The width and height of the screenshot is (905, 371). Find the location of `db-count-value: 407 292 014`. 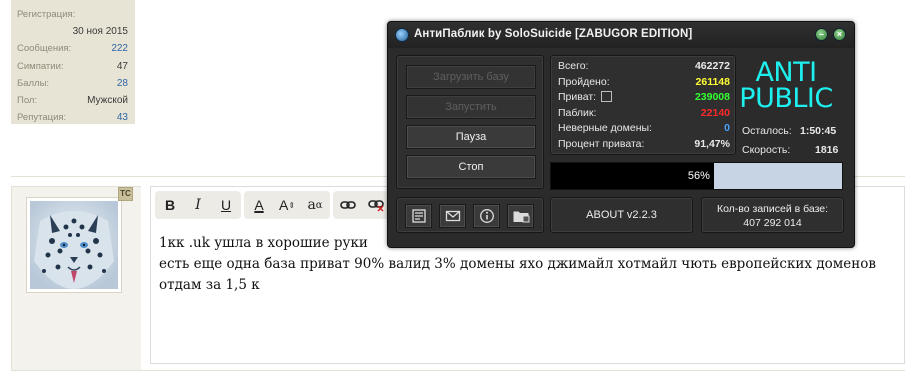

db-count-value: 407 292 014 is located at coordinates (772, 223).